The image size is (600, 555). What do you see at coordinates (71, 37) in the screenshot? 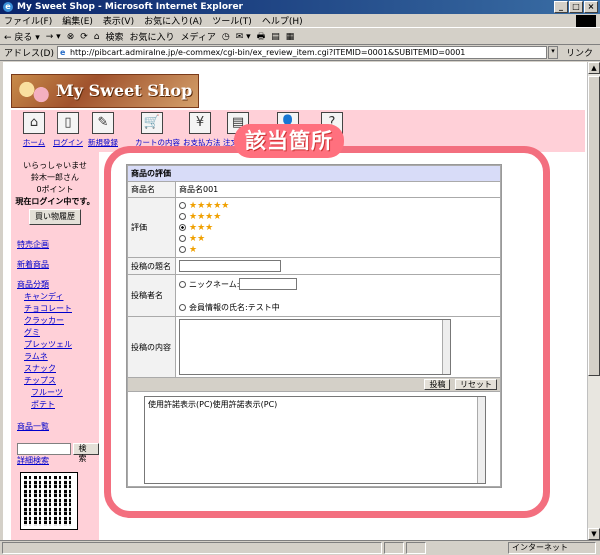
I see `stop-icon: ⊗` at bounding box center [71, 37].